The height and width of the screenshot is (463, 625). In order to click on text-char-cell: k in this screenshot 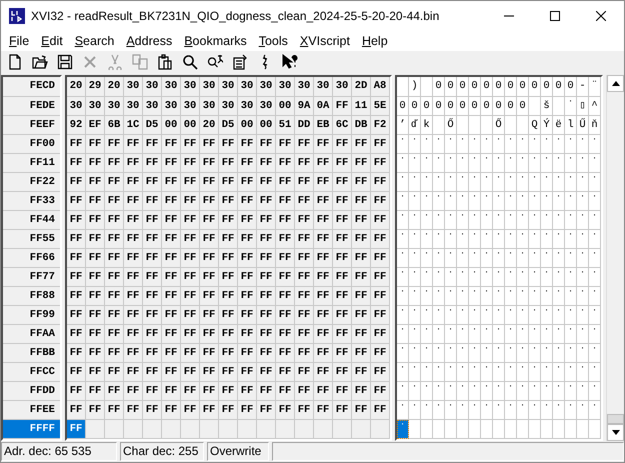, I will do `click(427, 125)`.